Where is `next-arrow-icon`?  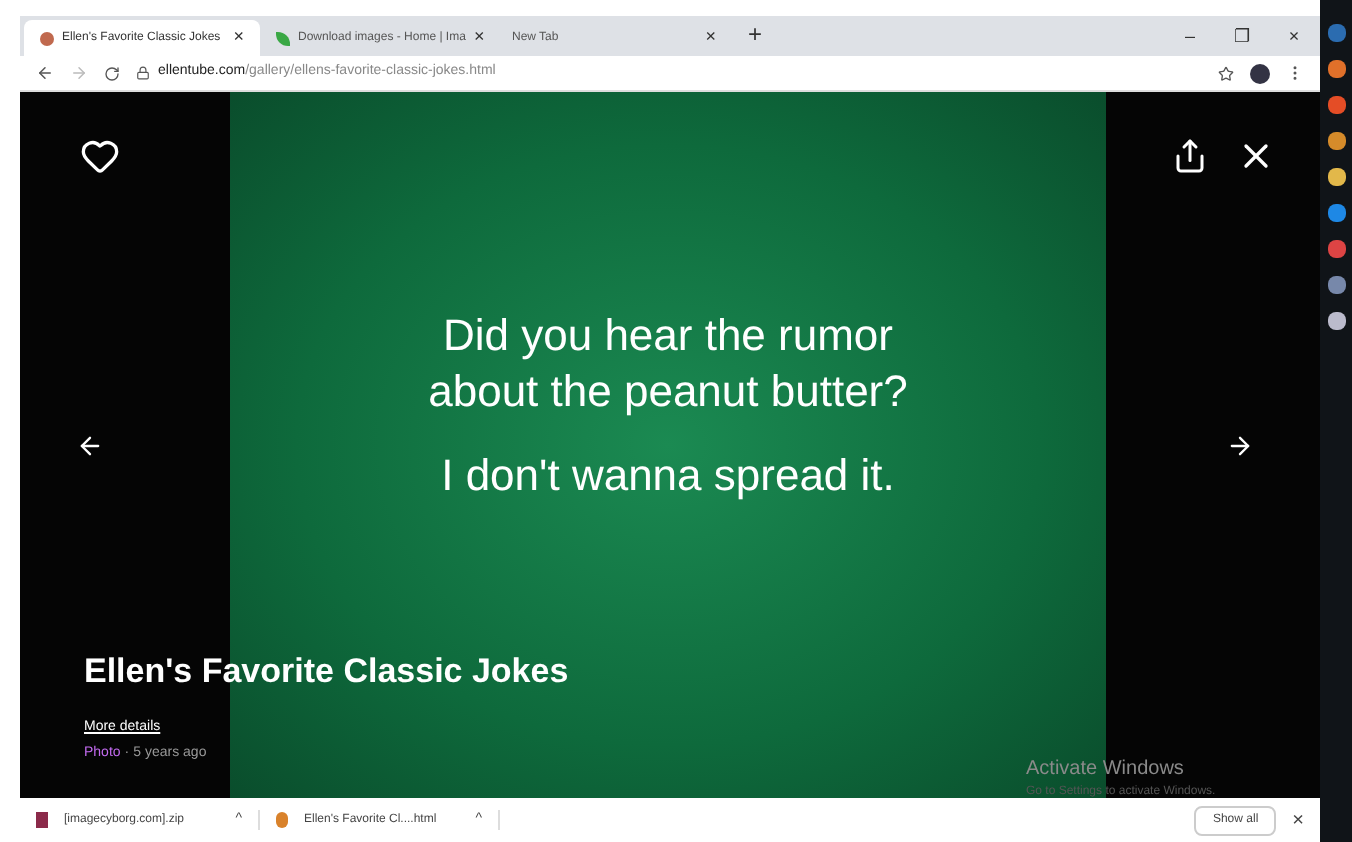
next-arrow-icon is located at coordinates (1240, 446).